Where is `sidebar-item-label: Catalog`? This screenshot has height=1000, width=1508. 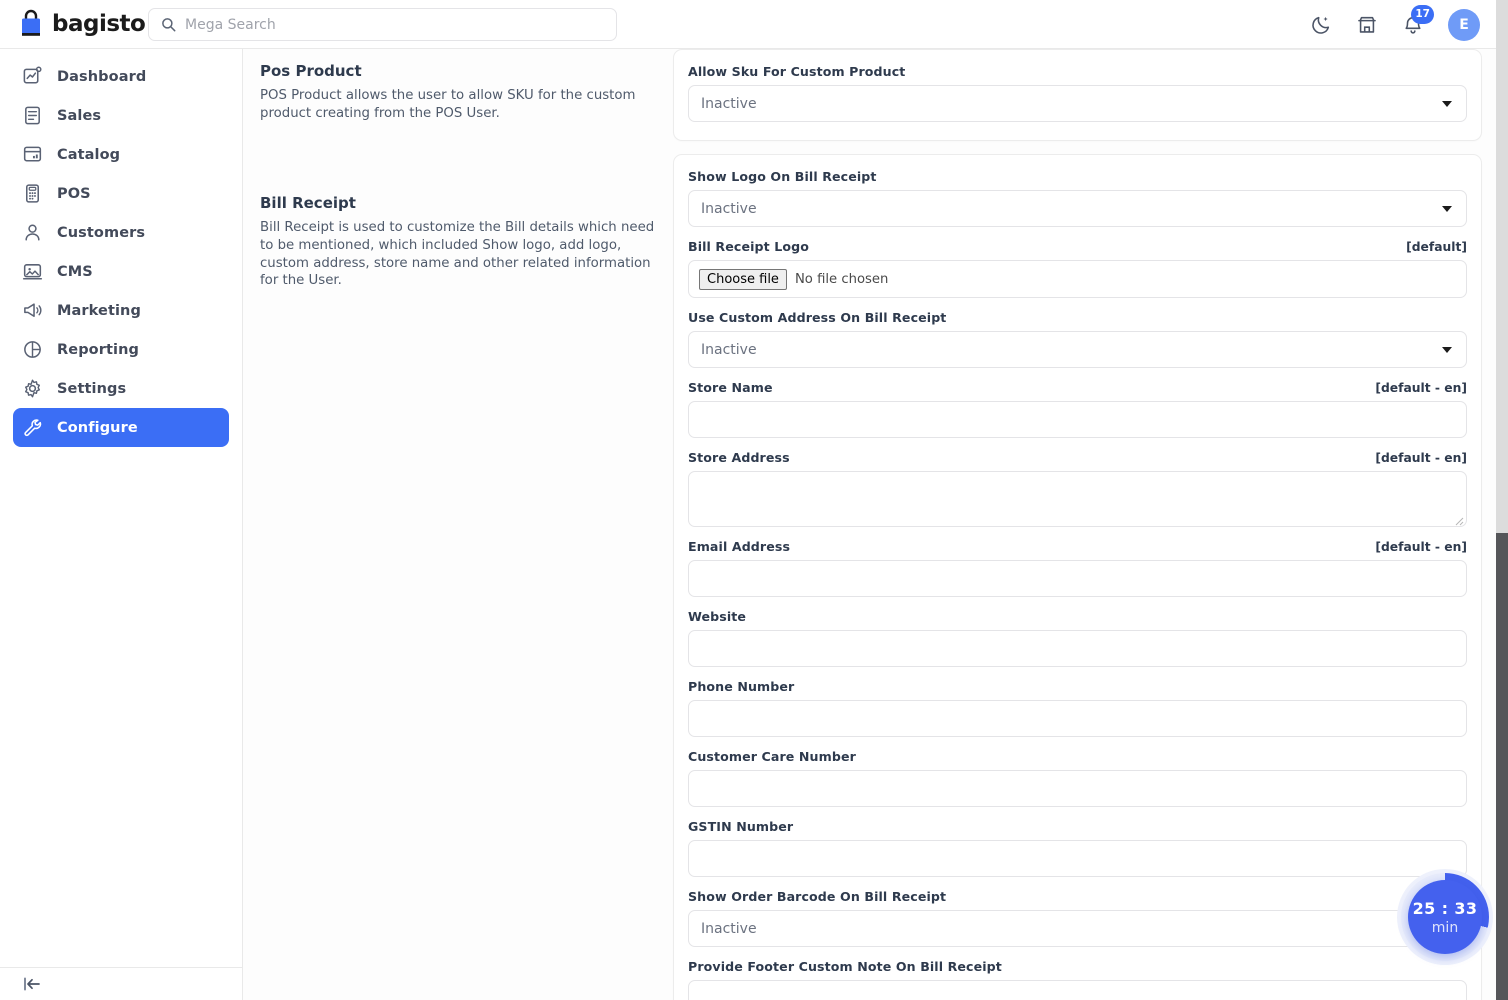 sidebar-item-label: Catalog is located at coordinates (89, 154).